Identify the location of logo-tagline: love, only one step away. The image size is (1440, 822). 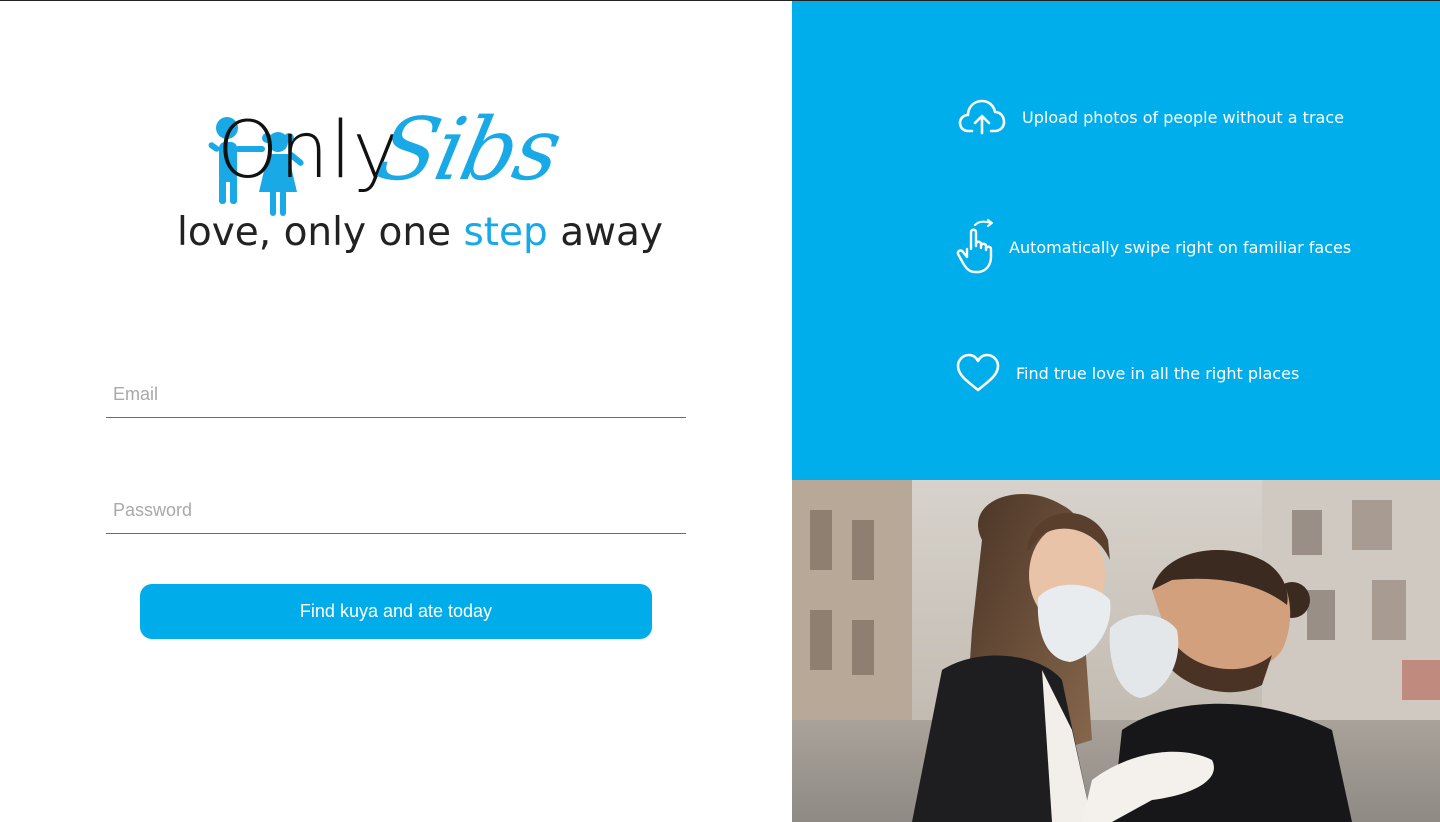
(420, 233).